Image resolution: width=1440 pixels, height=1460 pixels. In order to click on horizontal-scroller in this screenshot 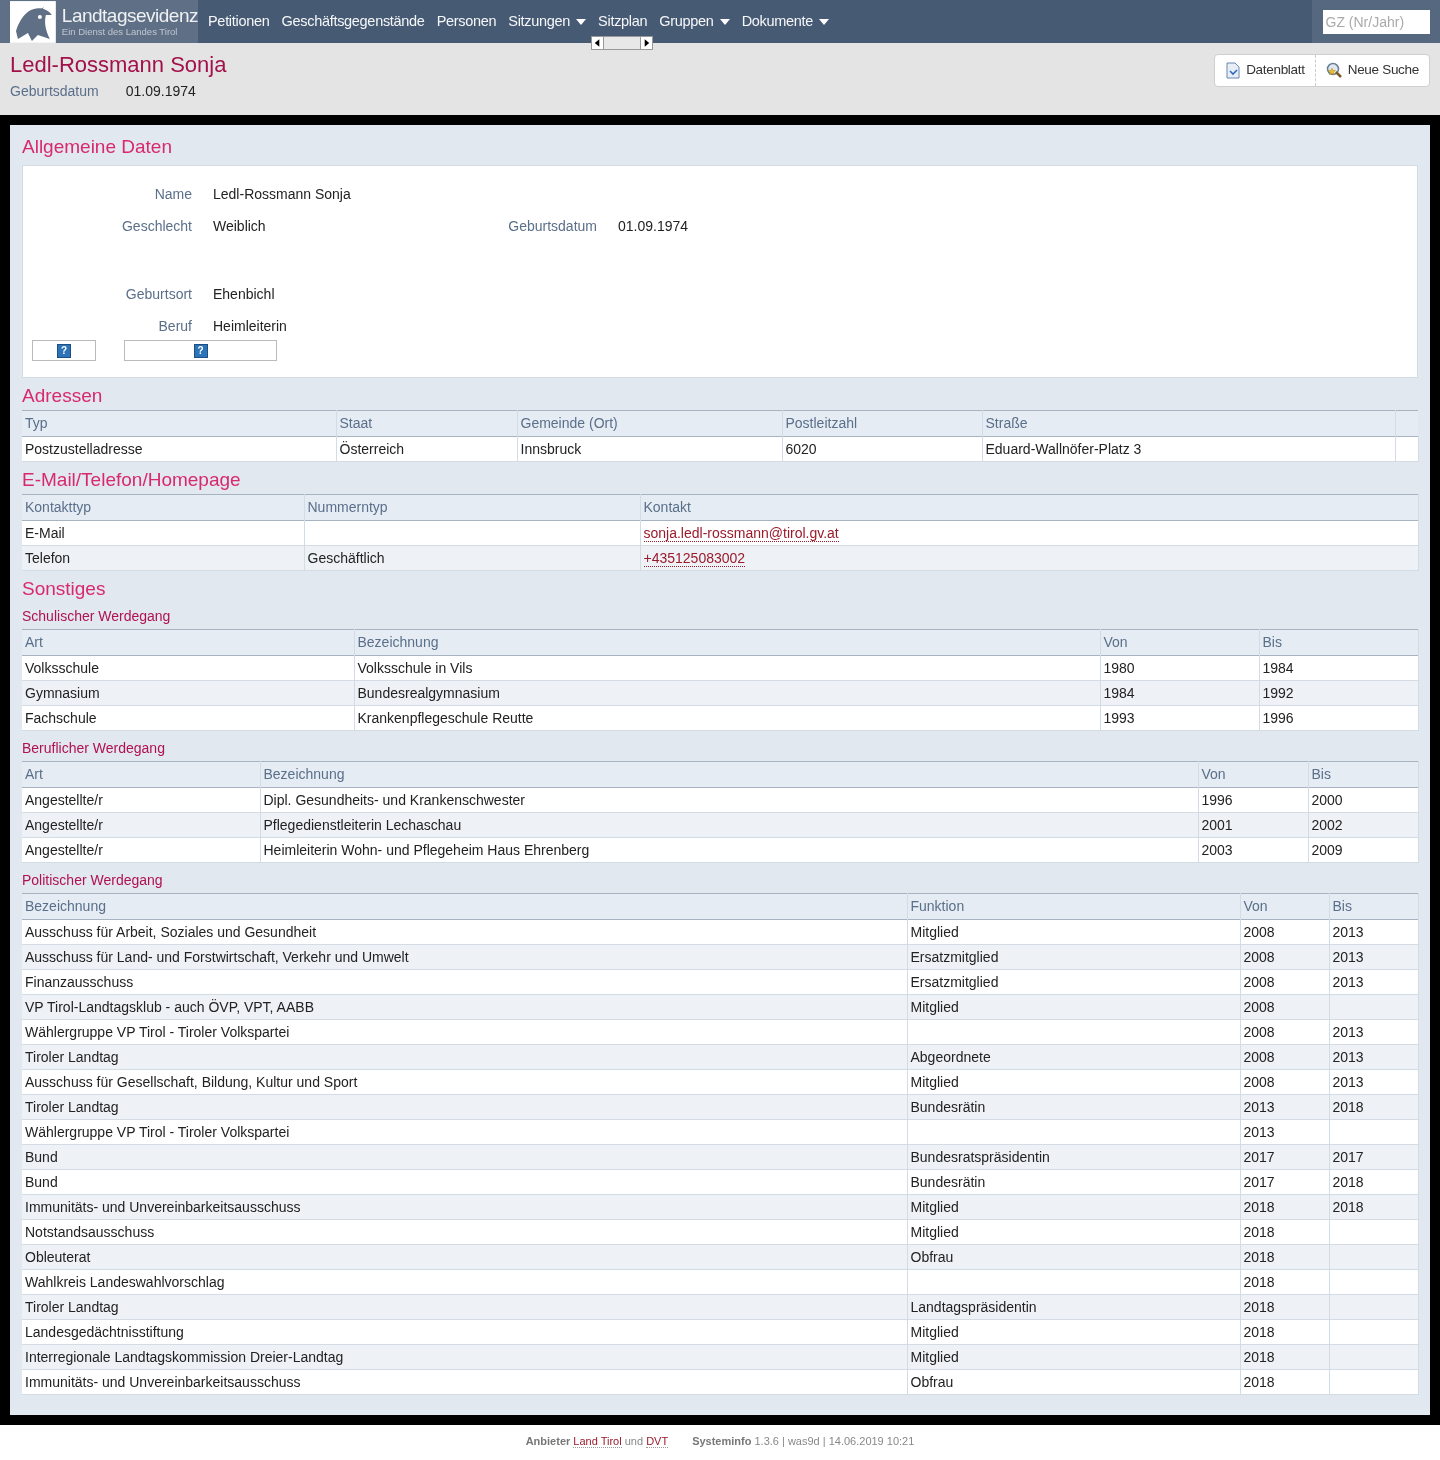, I will do `click(622, 43)`.